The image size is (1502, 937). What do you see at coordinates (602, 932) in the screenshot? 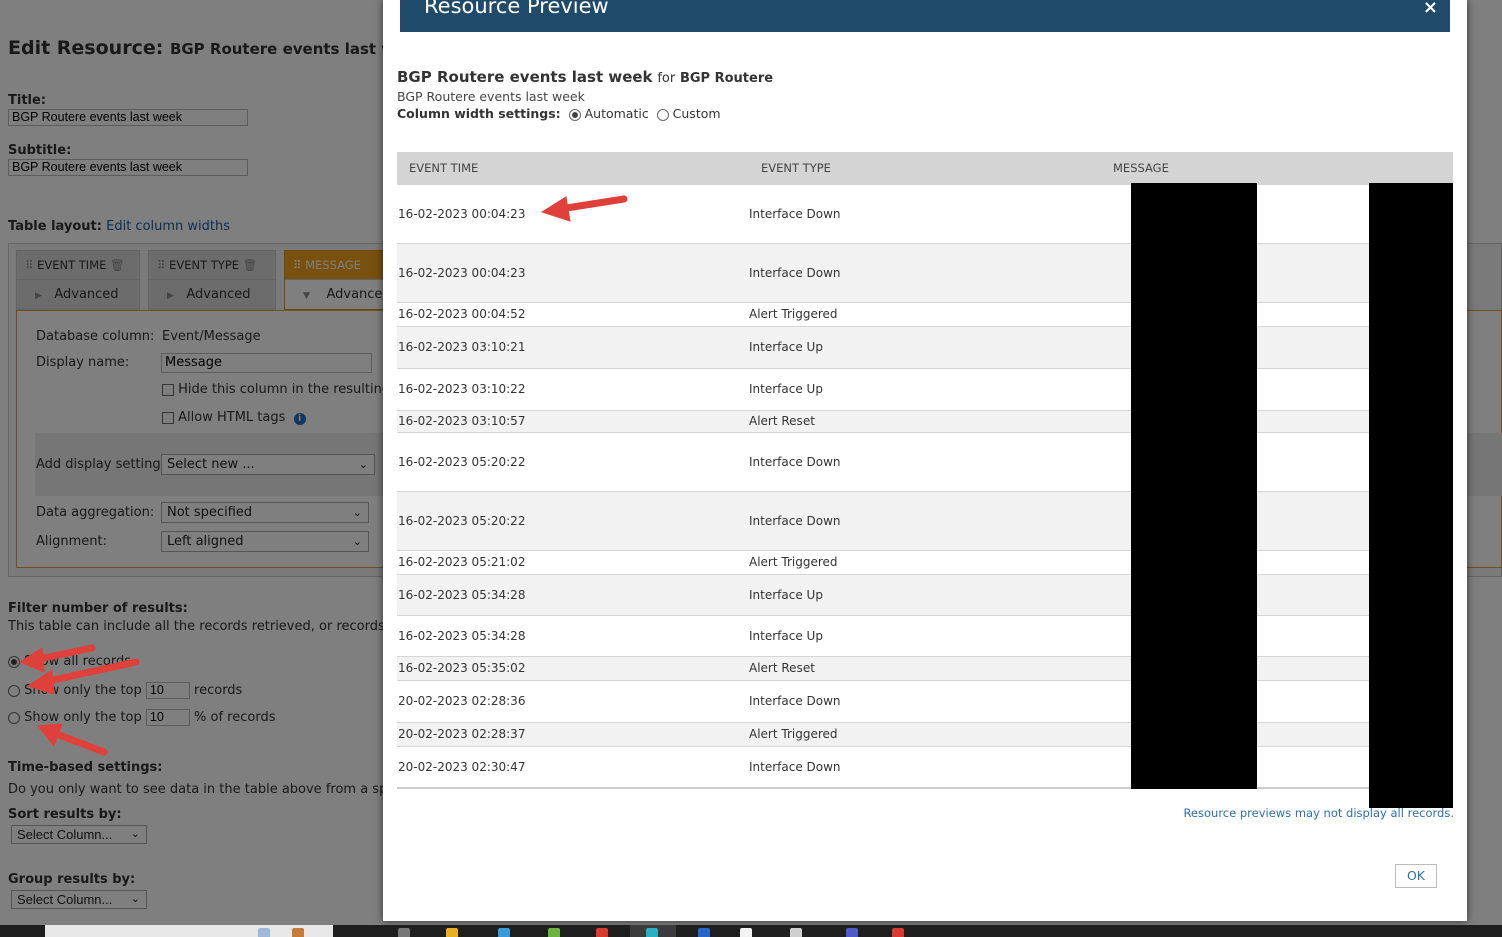
I see `chrome-icon` at bounding box center [602, 932].